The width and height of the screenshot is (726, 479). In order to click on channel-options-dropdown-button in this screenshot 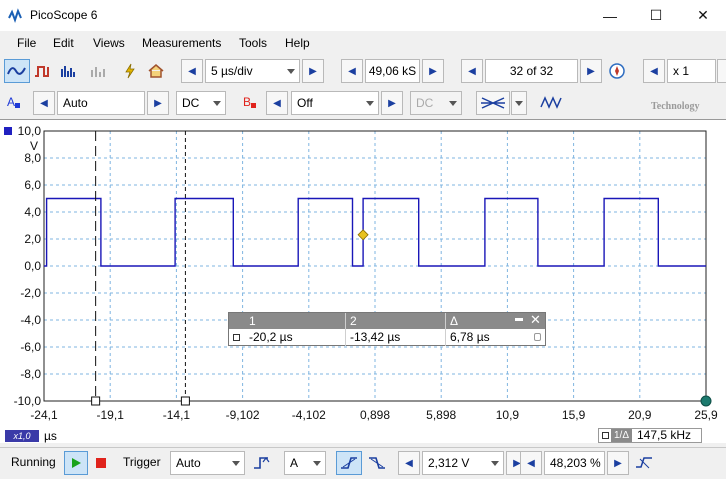, I will do `click(519, 103)`.